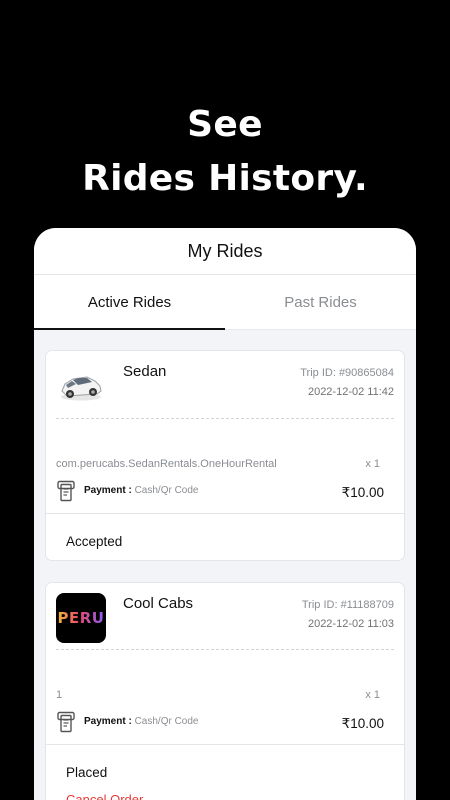  Describe the element at coordinates (81, 386) in the screenshot. I see `car-icon` at that location.